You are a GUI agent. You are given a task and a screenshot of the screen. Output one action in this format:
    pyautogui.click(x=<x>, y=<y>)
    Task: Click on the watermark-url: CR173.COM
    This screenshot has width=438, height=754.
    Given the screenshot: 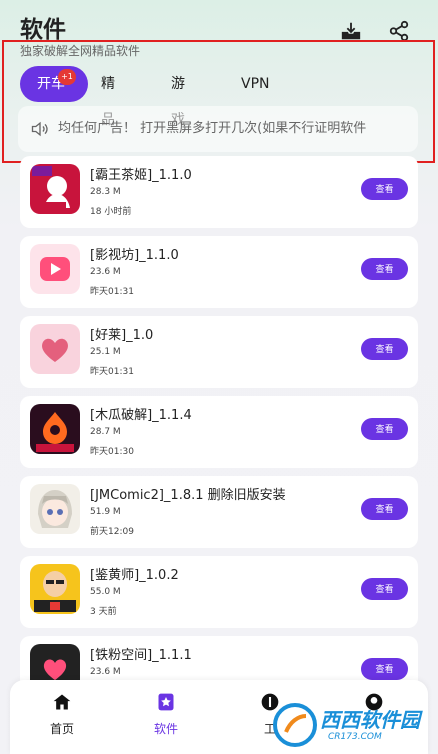 What is the action you would take?
    pyautogui.click(x=355, y=737)
    